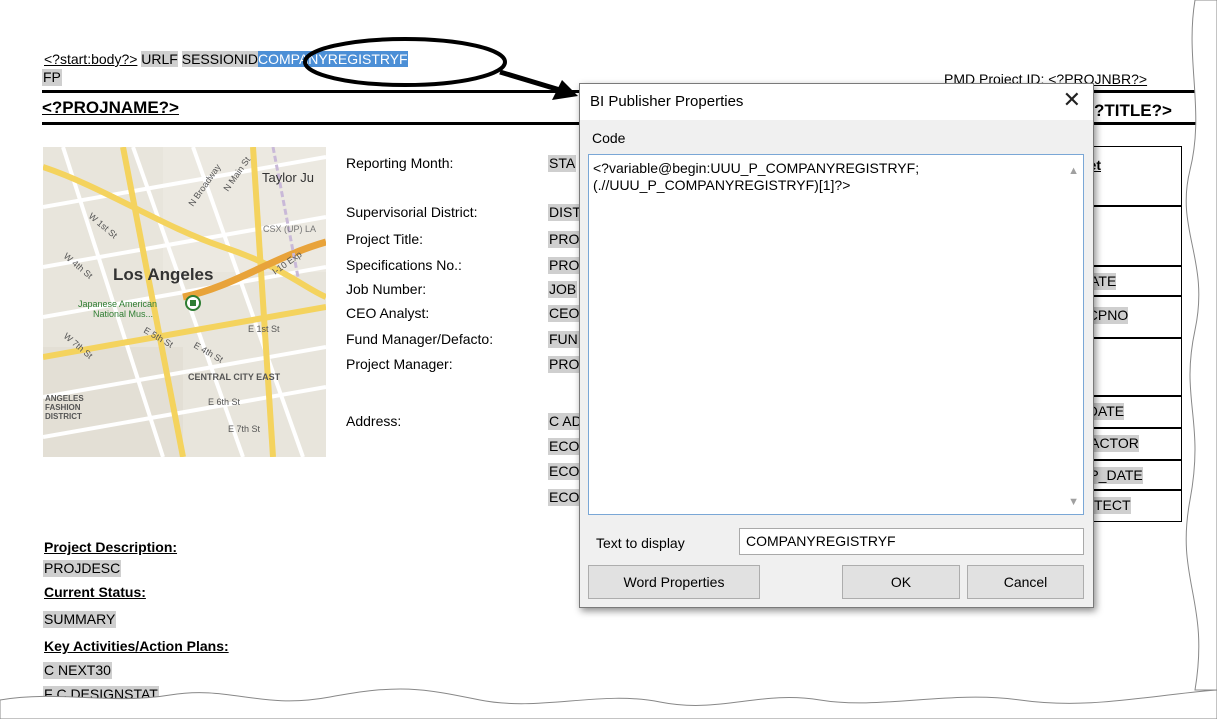 This screenshot has width=1217, height=719. Describe the element at coordinates (1025, 582) in the screenshot. I see `cancel-button: Cancel` at that location.